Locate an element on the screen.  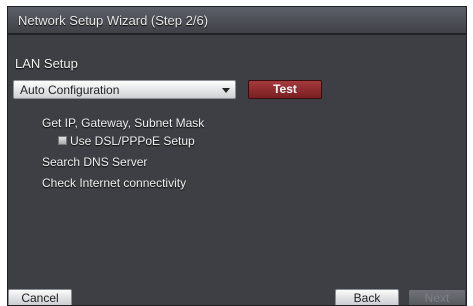
step-check-internet: Check Internet connectivity is located at coordinates (114, 183).